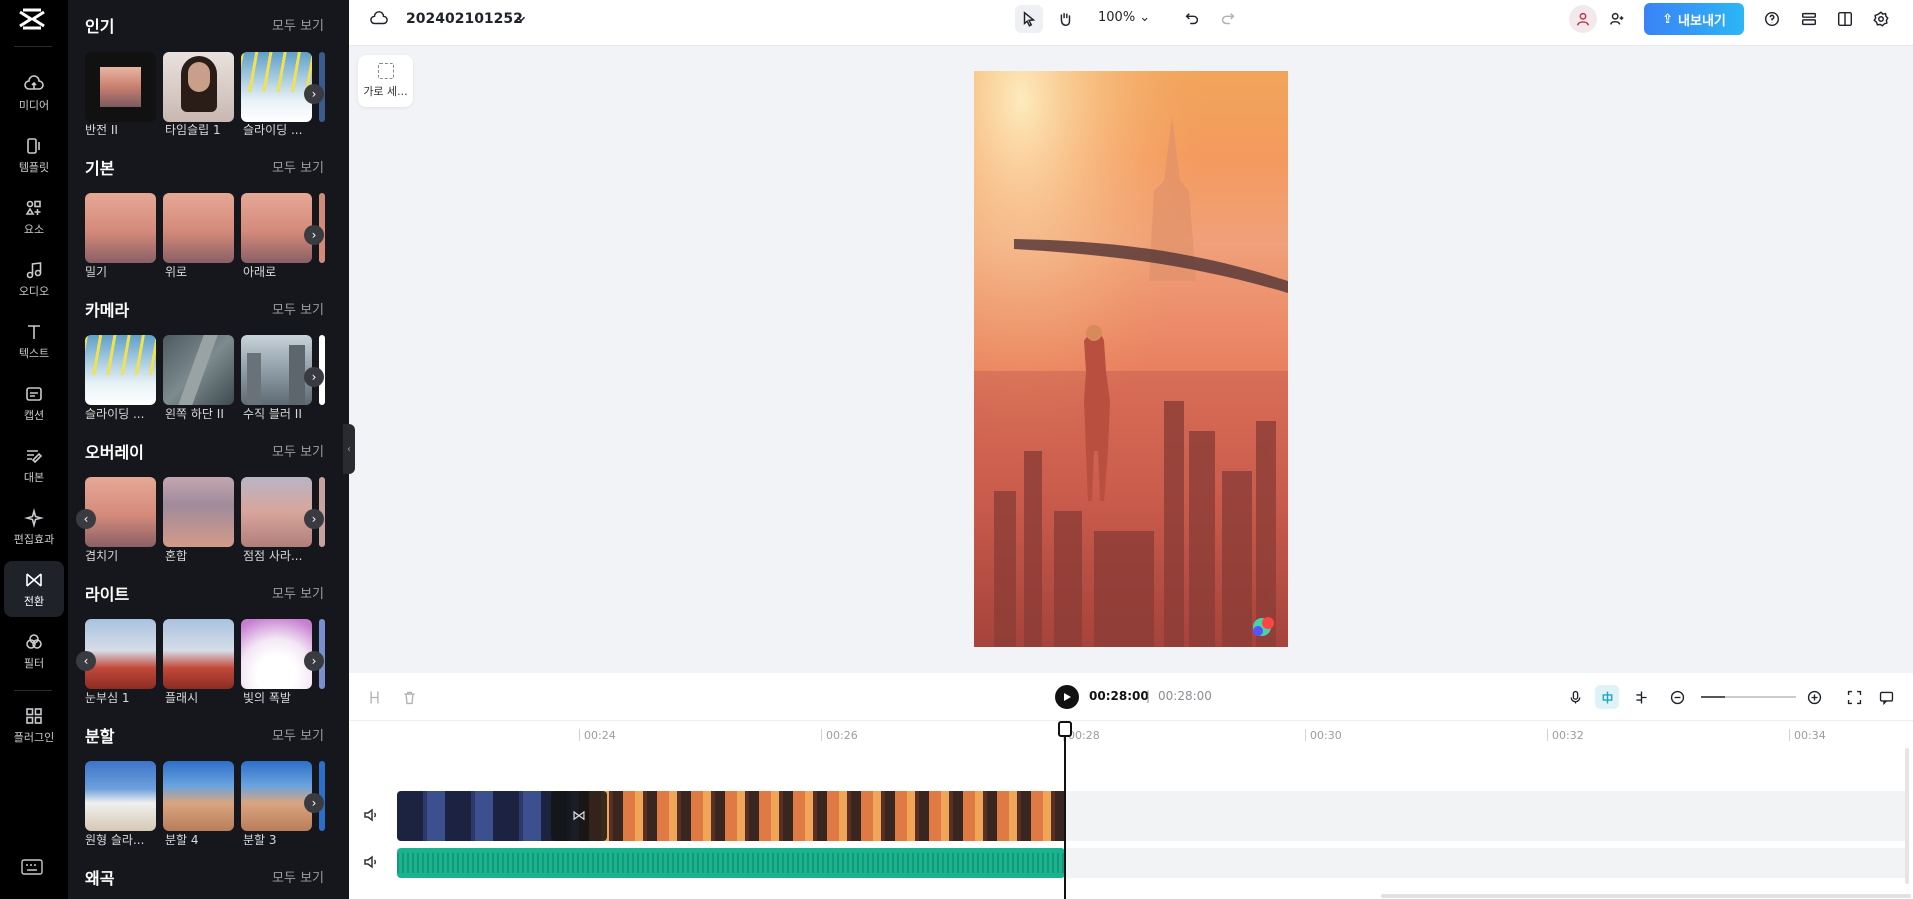 The width and height of the screenshot is (1913, 899). What do you see at coordinates (1886, 697) in the screenshot?
I see `comment-button` at bounding box center [1886, 697].